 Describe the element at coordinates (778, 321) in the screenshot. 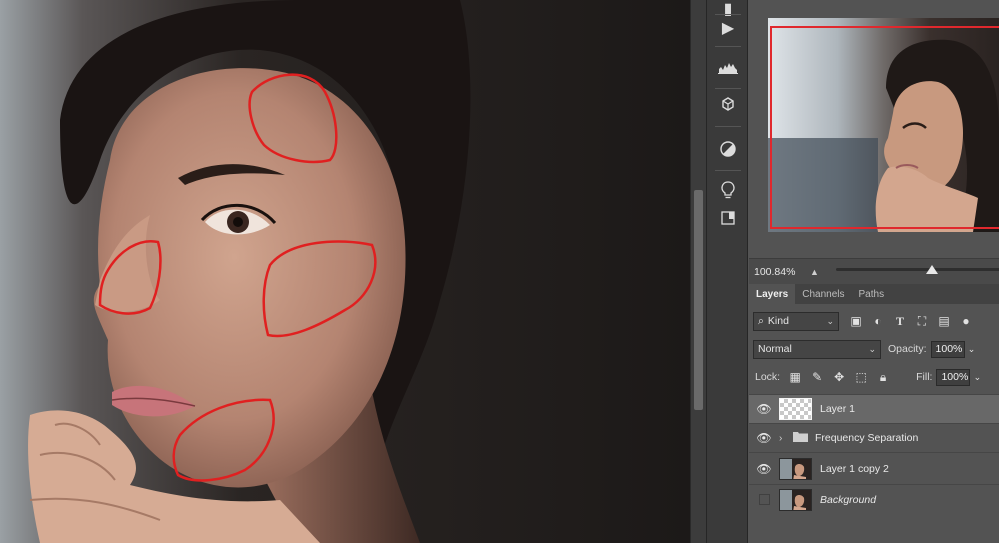

I see `filter-kind-label: Kind` at that location.